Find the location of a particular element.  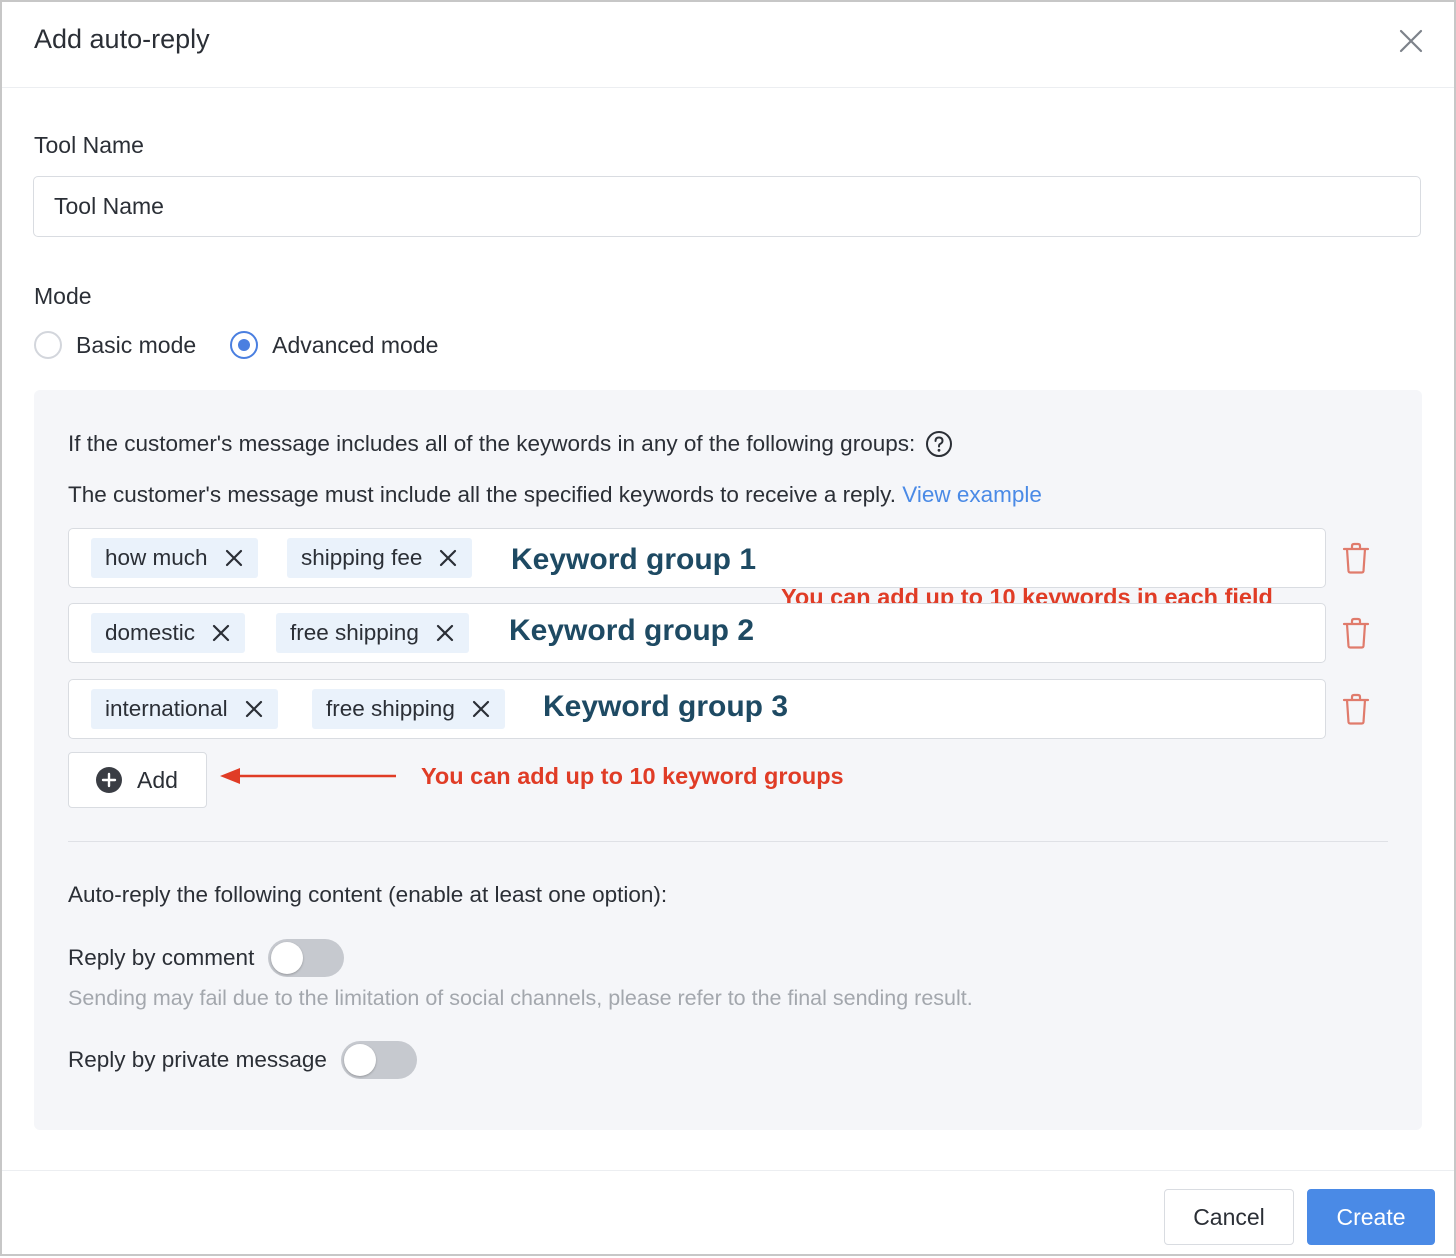

keyword-tag: how much is located at coordinates (174, 558).